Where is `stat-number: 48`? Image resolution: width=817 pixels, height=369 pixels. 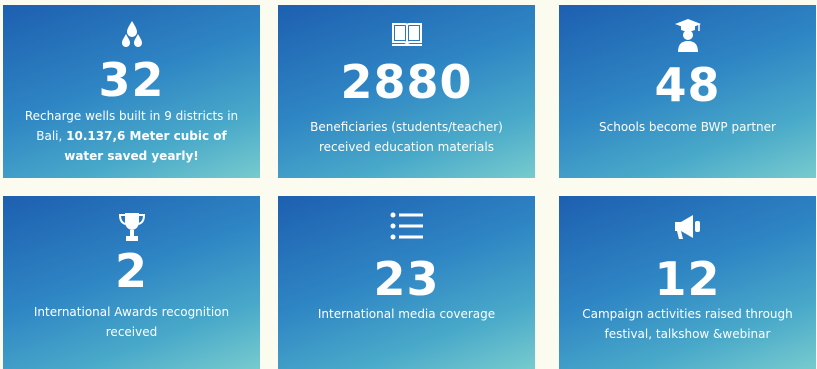 stat-number: 48 is located at coordinates (687, 85).